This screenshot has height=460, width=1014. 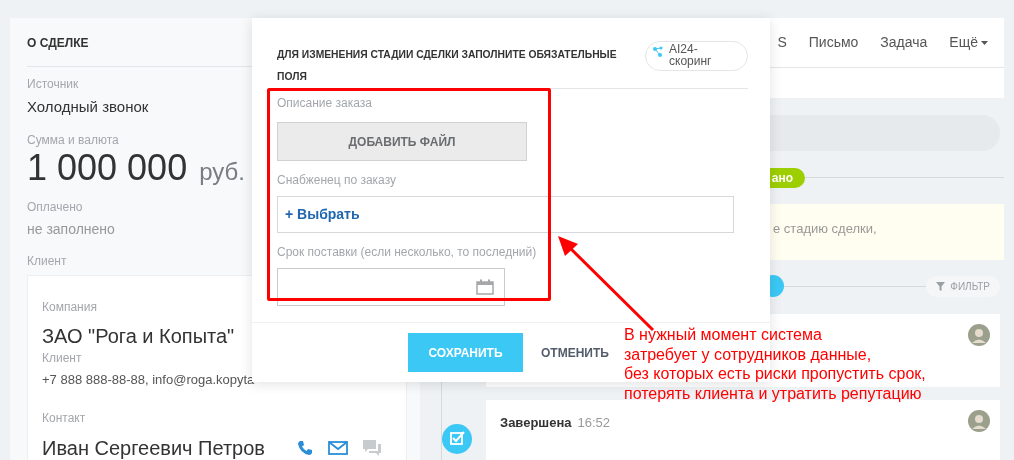 What do you see at coordinates (391, 287) in the screenshot?
I see `date-field` at bounding box center [391, 287].